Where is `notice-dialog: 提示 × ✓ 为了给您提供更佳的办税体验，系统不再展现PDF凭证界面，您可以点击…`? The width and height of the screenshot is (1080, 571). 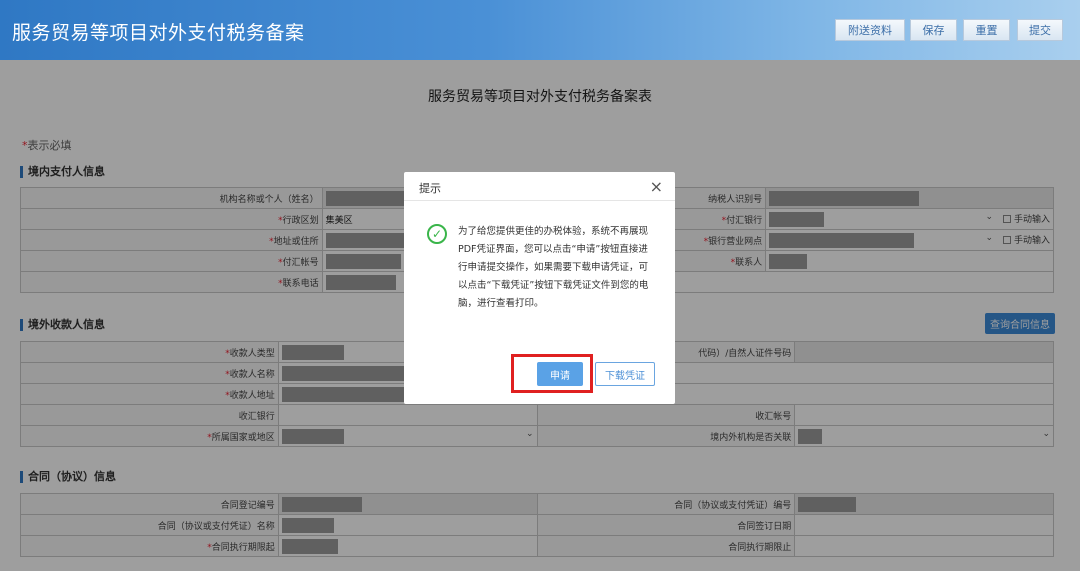 notice-dialog: 提示 × ✓ 为了给您提供更佳的办税体验，系统不再展现PDF凭证界面，您可以点击… is located at coordinates (539, 288).